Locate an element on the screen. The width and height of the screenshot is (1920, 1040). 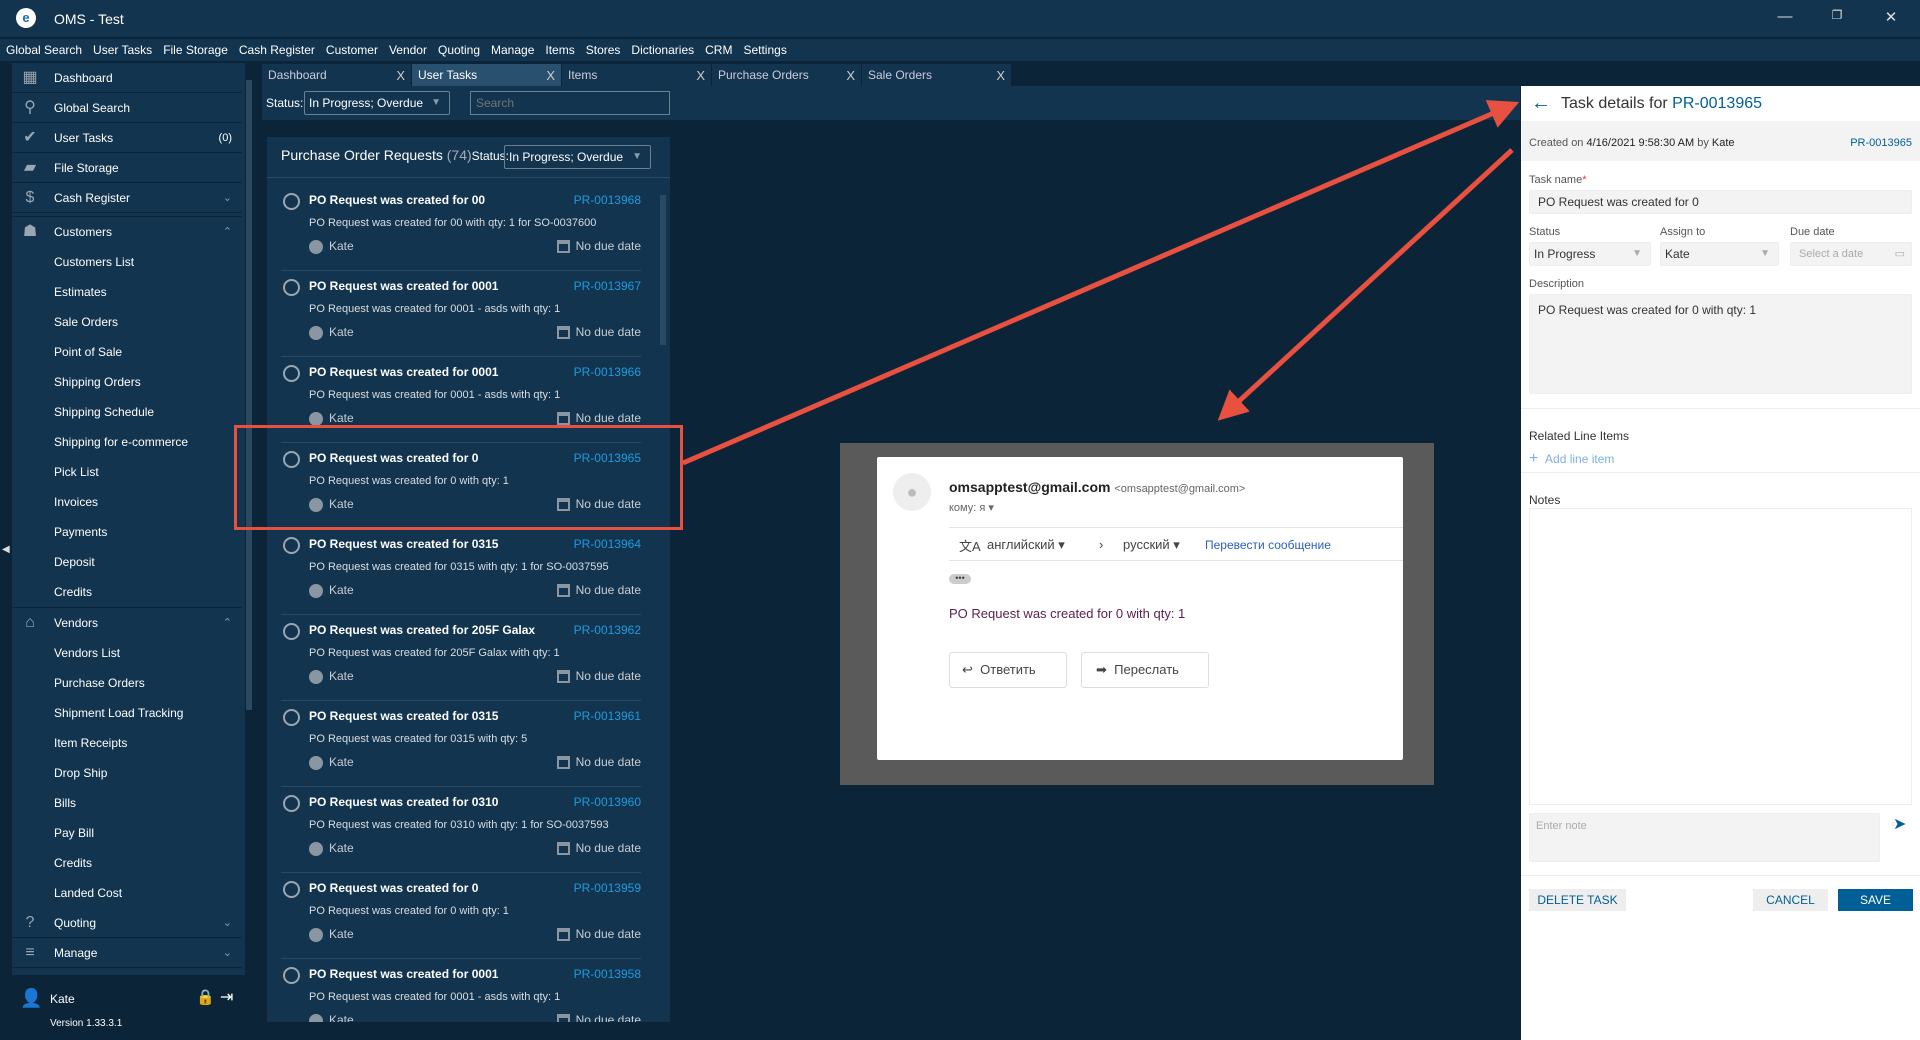
sidebar-item-bills: Bills is located at coordinates (127, 803).